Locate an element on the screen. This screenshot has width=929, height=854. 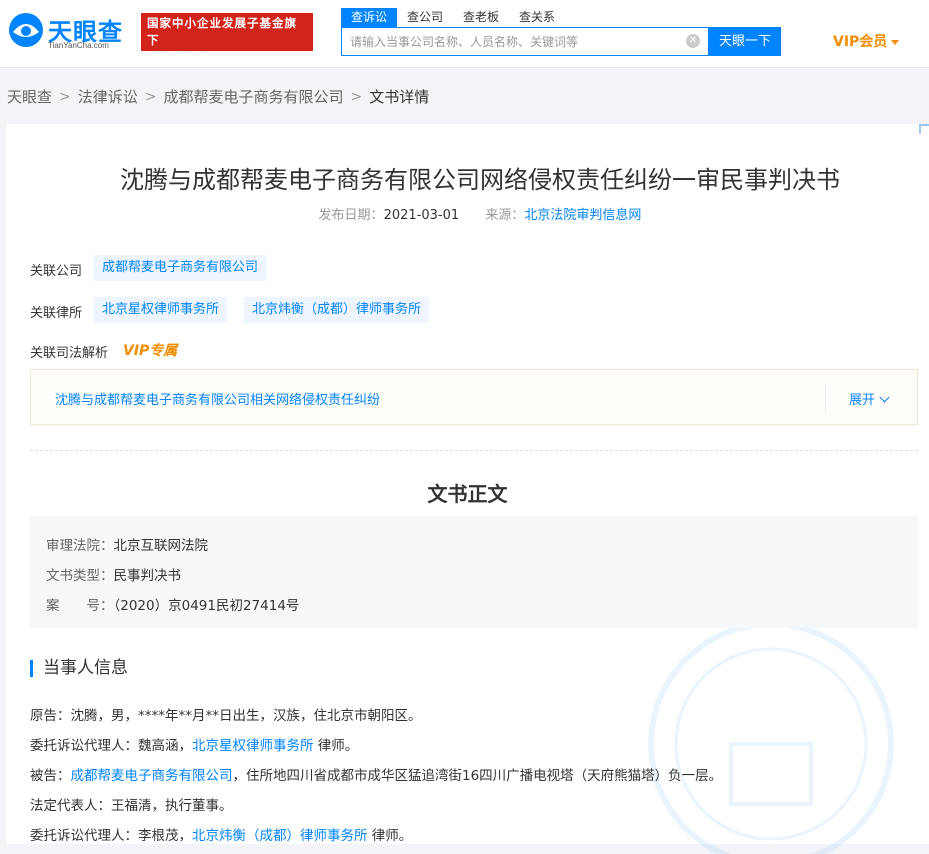
court-value: 北京互联网法院 is located at coordinates (161, 546).